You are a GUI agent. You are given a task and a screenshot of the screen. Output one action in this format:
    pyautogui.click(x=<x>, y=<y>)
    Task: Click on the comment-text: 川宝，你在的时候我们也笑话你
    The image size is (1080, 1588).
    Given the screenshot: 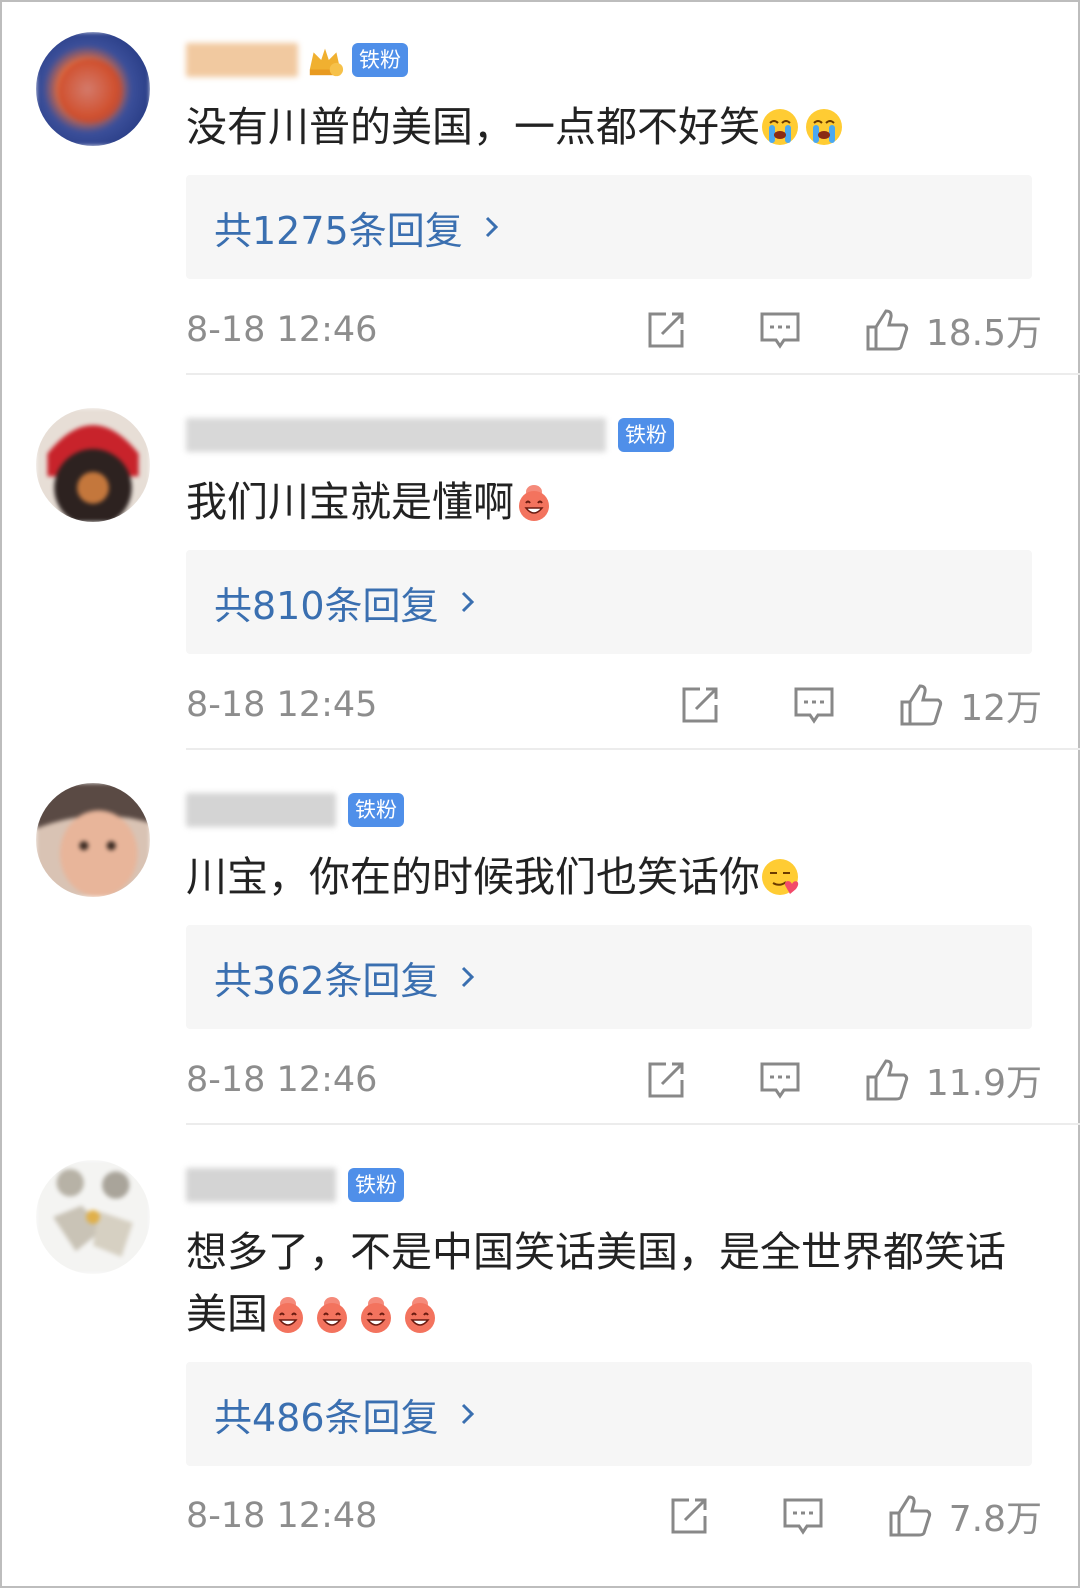 What is the action you would take?
    pyautogui.click(x=614, y=877)
    